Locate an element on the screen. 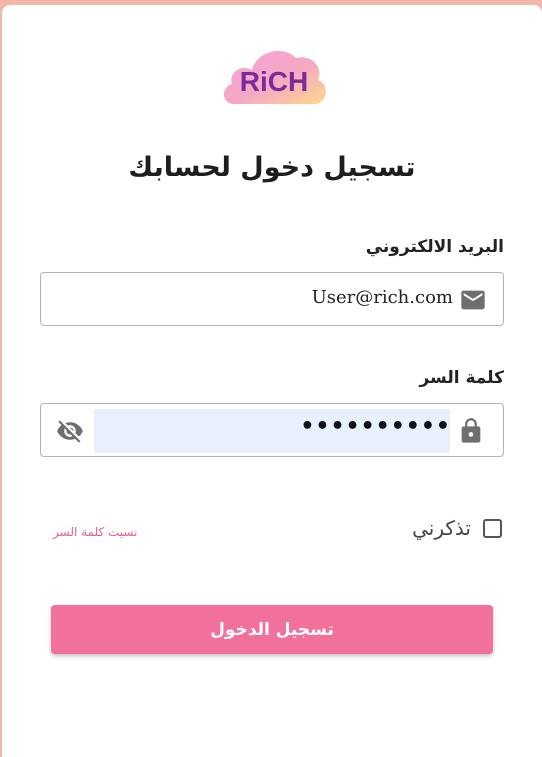  password-value: •••••••••• is located at coordinates (375, 426).